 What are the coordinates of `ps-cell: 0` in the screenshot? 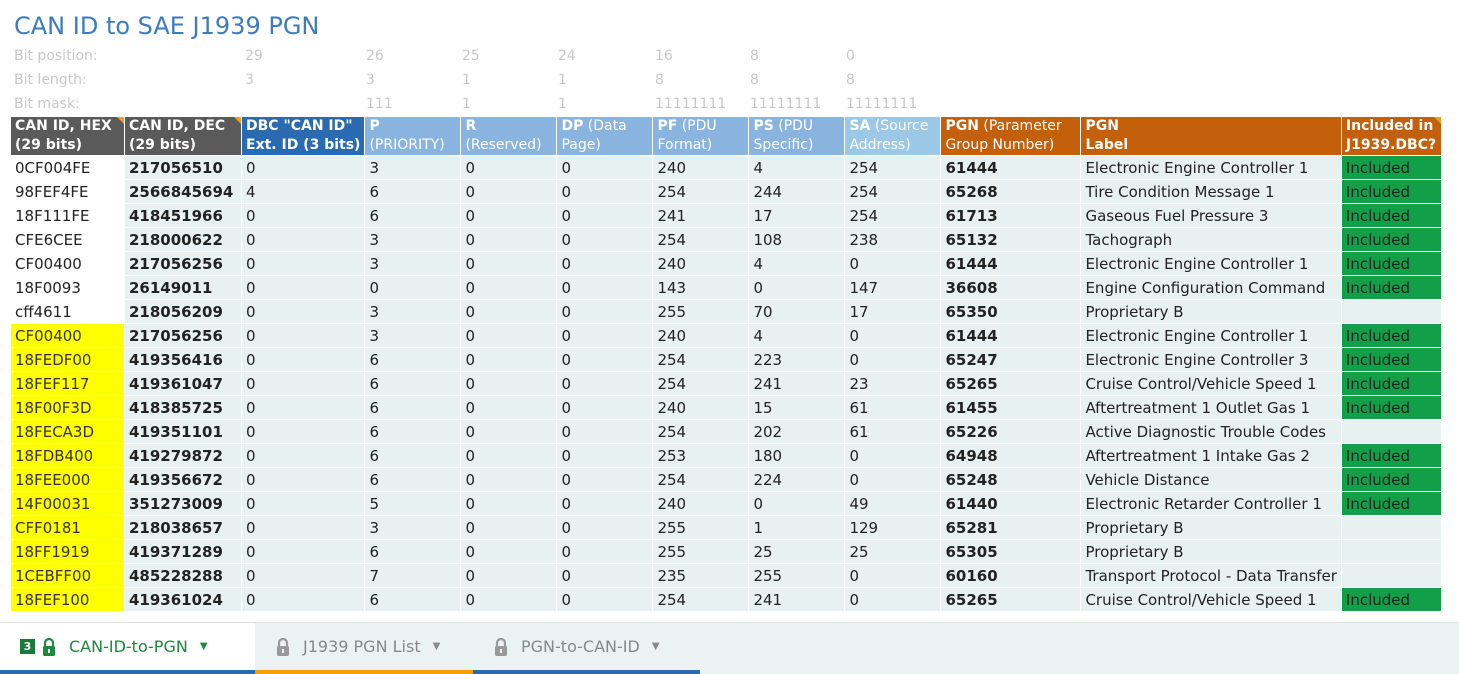 It's located at (797, 287).